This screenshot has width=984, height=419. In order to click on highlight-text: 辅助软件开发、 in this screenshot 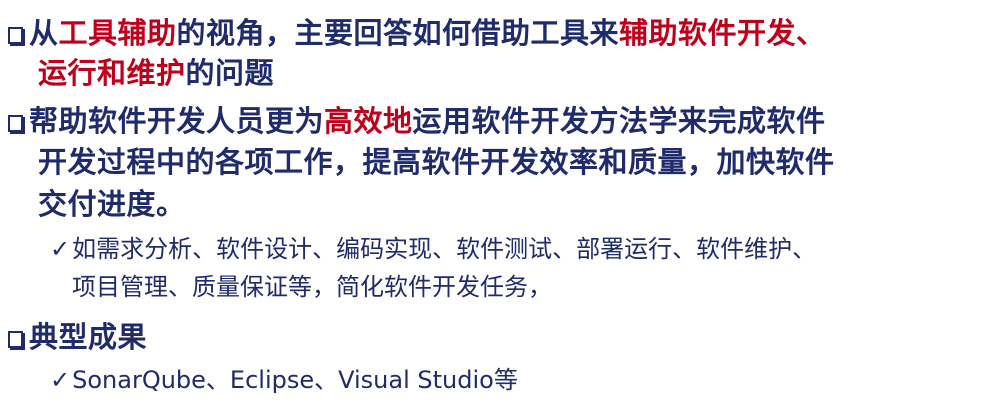, I will do `click(722, 33)`.